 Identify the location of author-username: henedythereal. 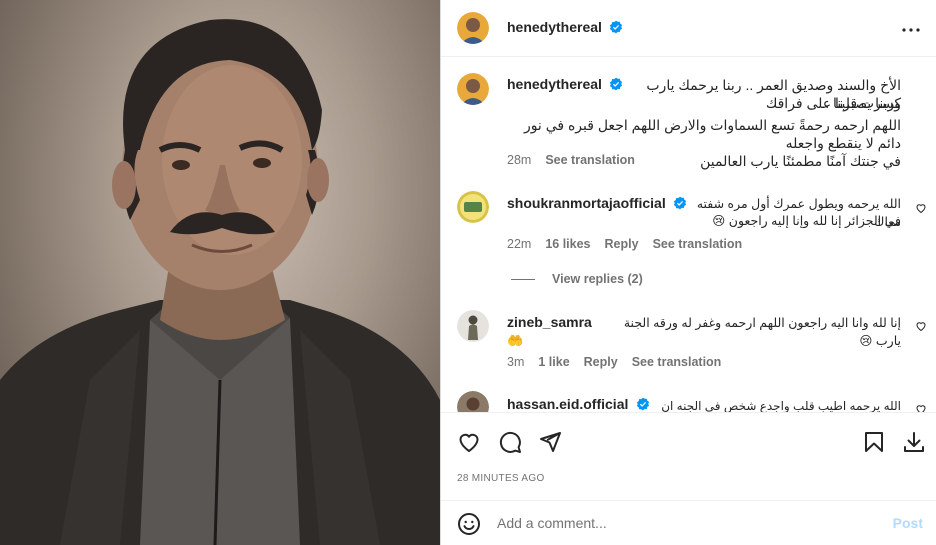
(554, 27).